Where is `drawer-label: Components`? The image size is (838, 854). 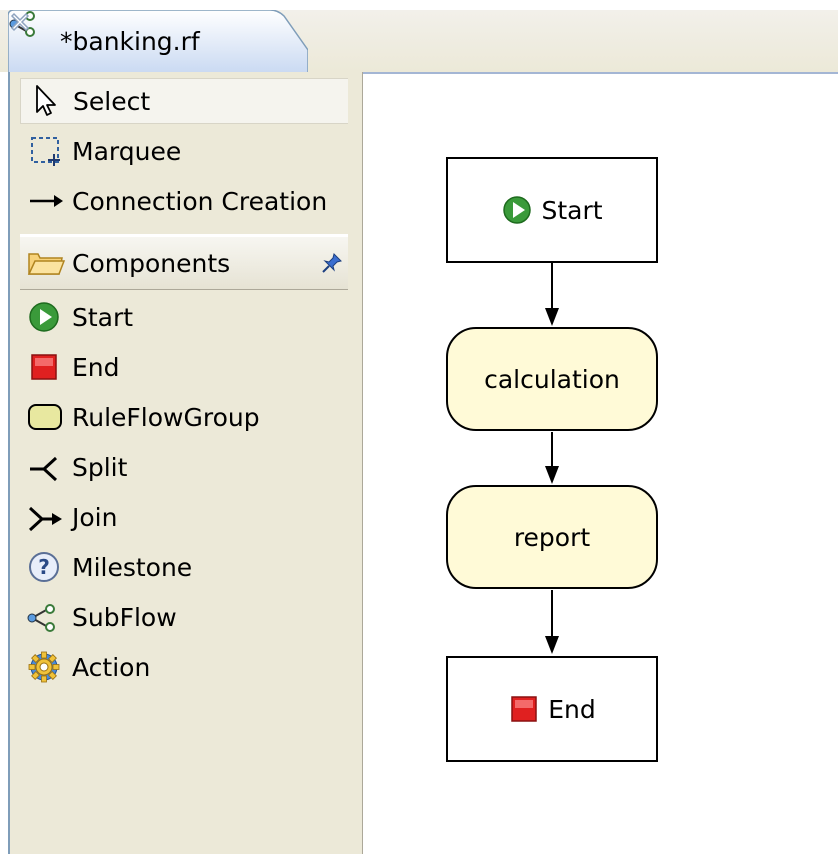
drawer-label: Components is located at coordinates (151, 263).